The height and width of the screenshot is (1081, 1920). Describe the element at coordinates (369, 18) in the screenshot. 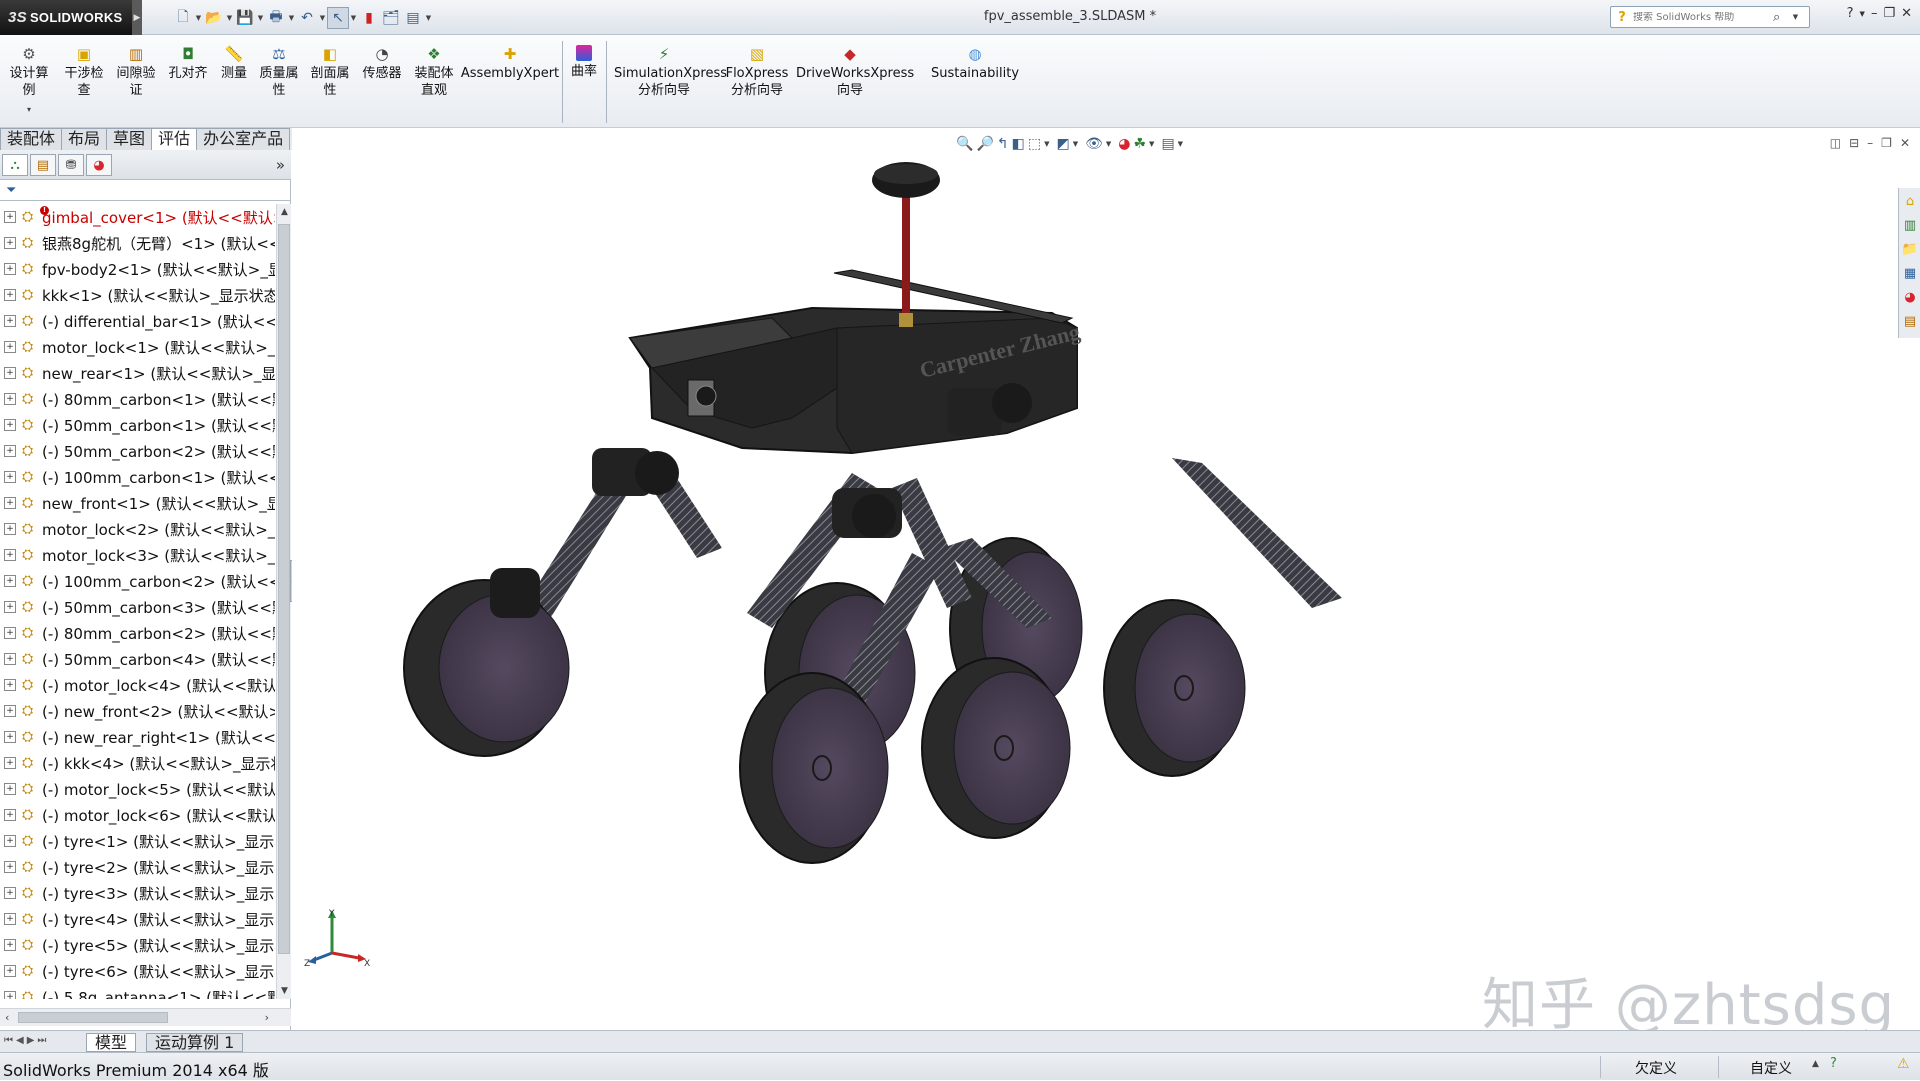

I see `rebuild-traffic-light-icon: ▮` at that location.